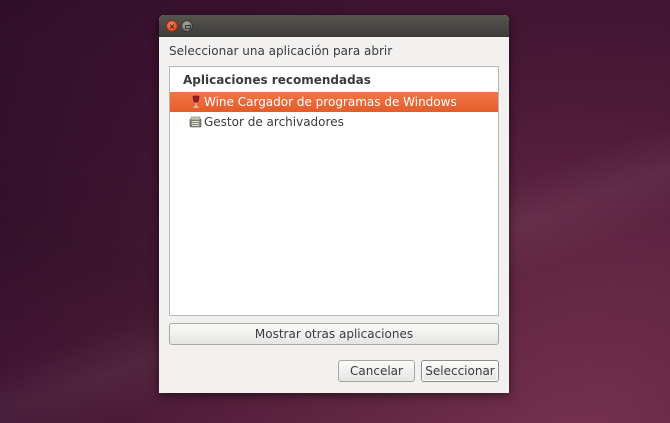 Image resolution: width=670 pixels, height=423 pixels. Describe the element at coordinates (376, 371) in the screenshot. I see `cancel-button: Cancelar` at that location.